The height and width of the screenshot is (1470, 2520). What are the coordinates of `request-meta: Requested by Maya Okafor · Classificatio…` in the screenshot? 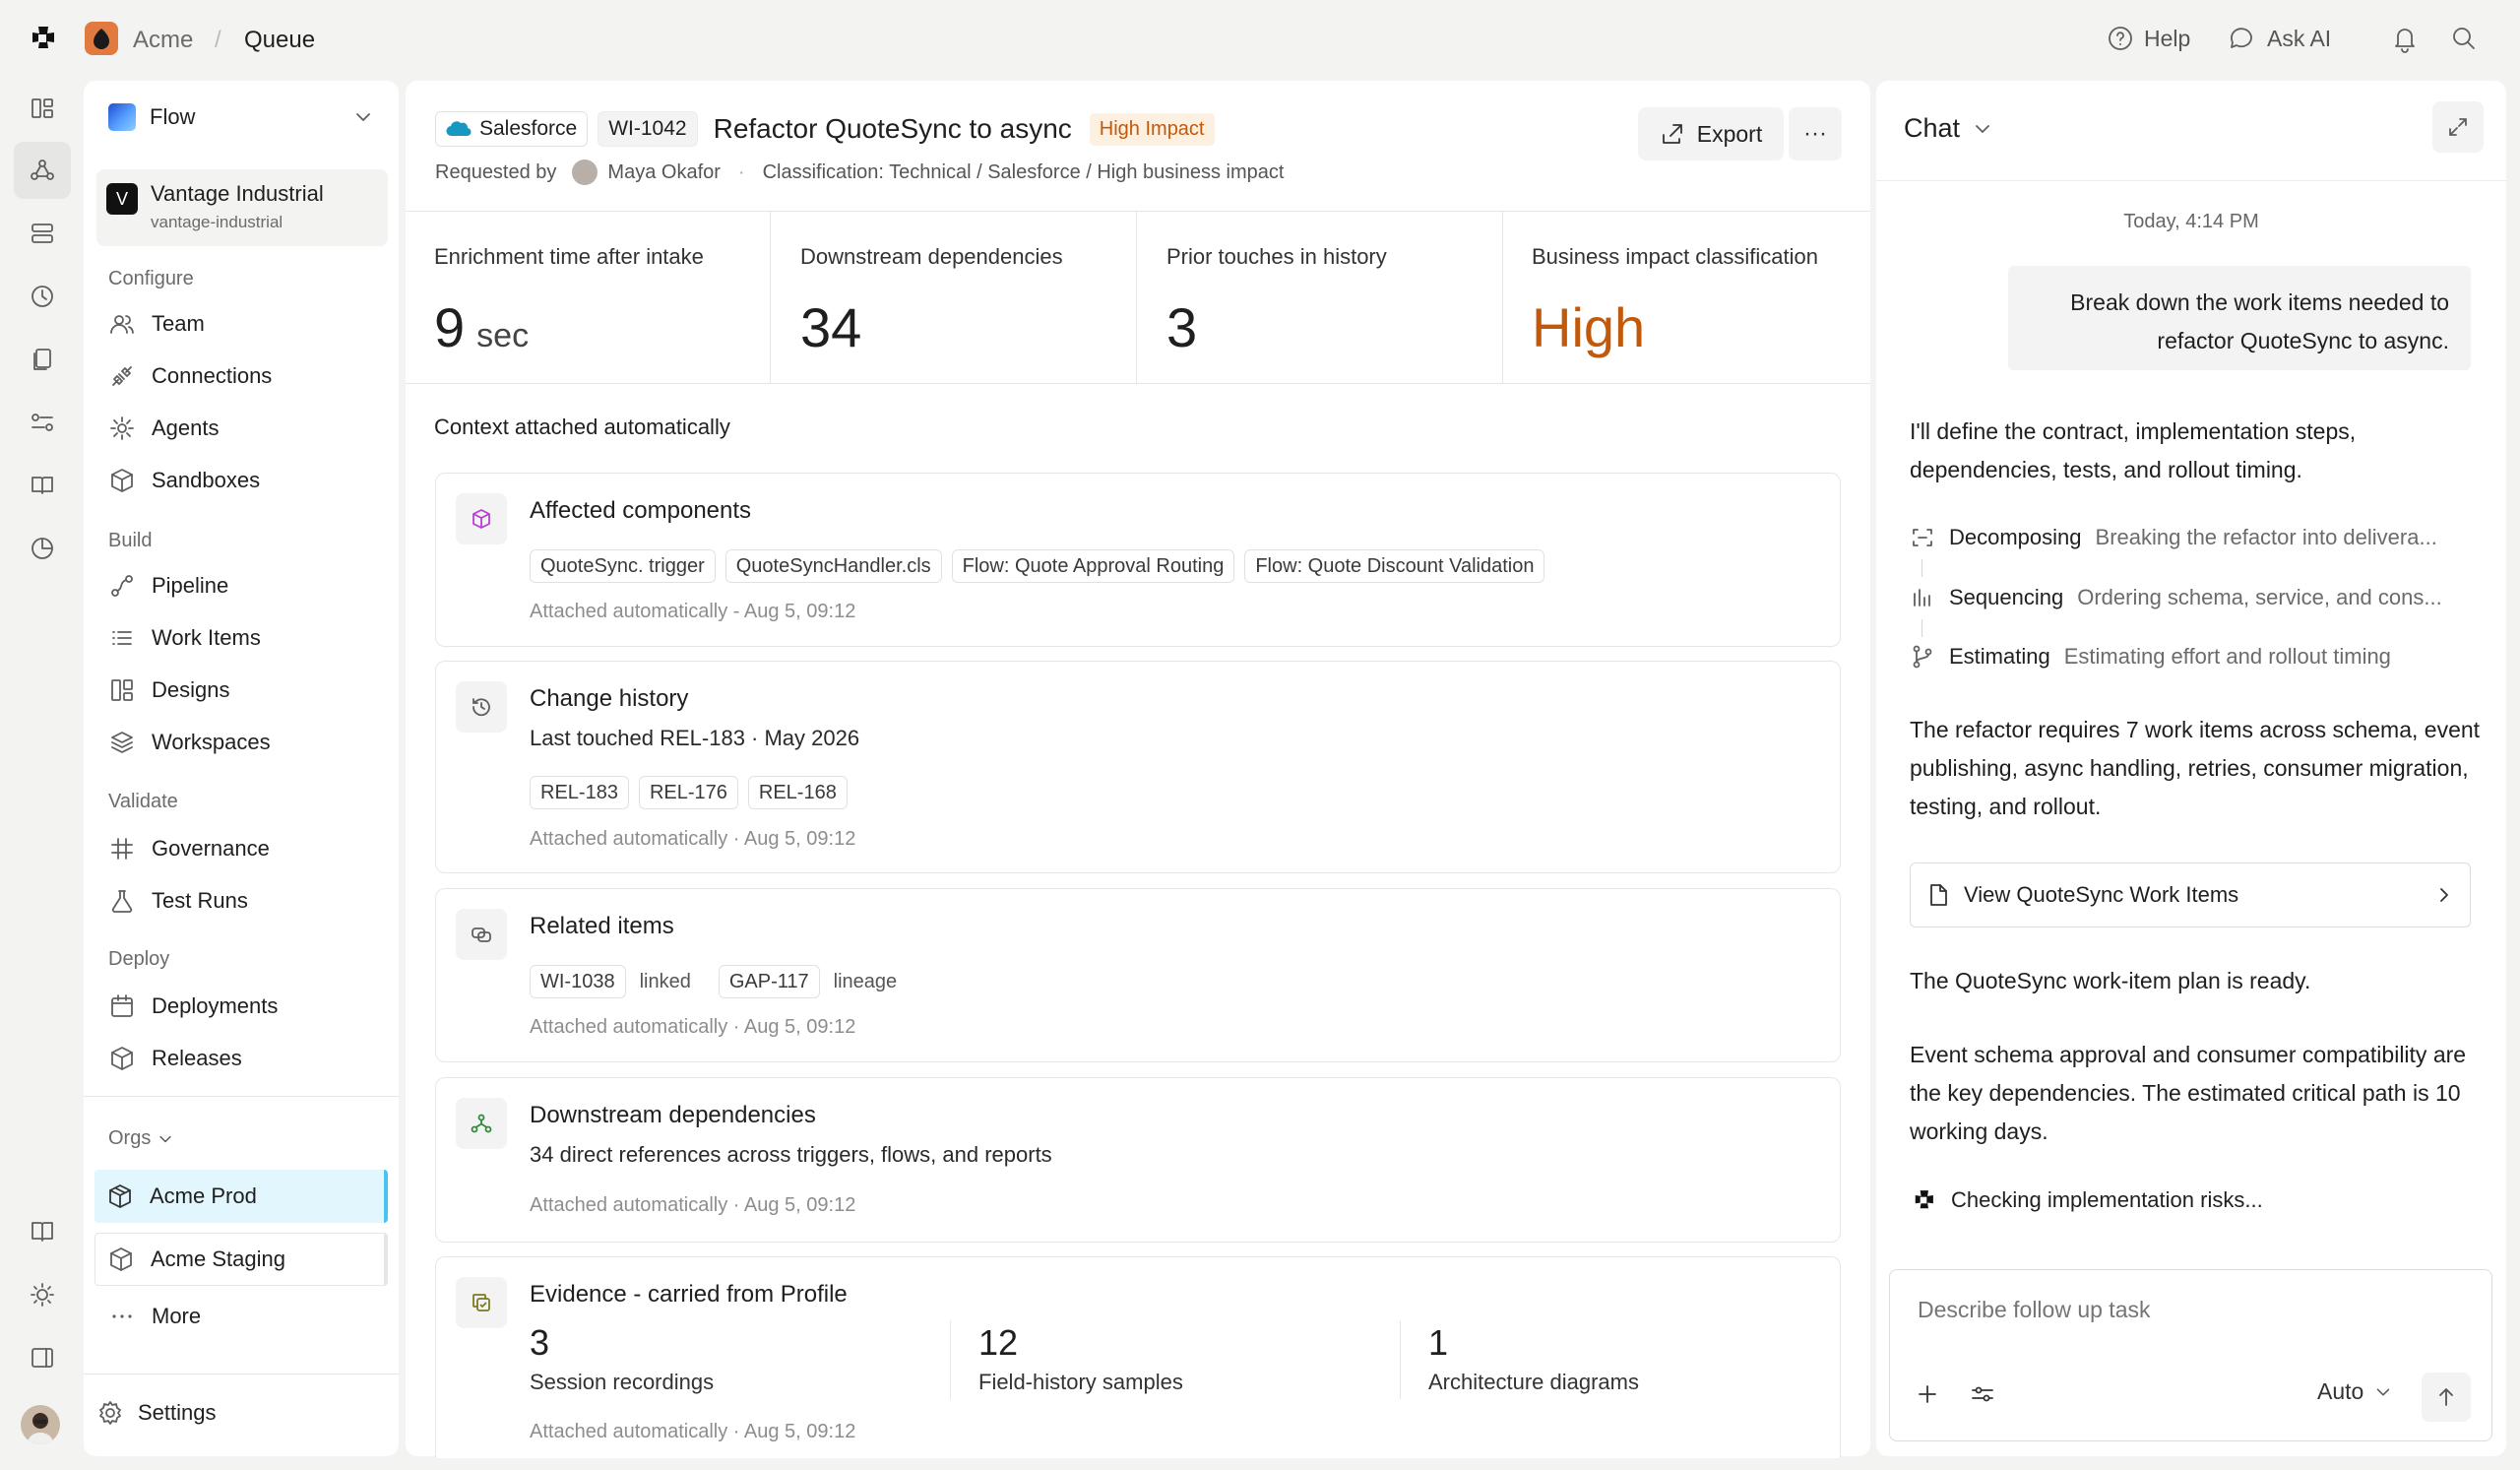 It's located at (859, 172).